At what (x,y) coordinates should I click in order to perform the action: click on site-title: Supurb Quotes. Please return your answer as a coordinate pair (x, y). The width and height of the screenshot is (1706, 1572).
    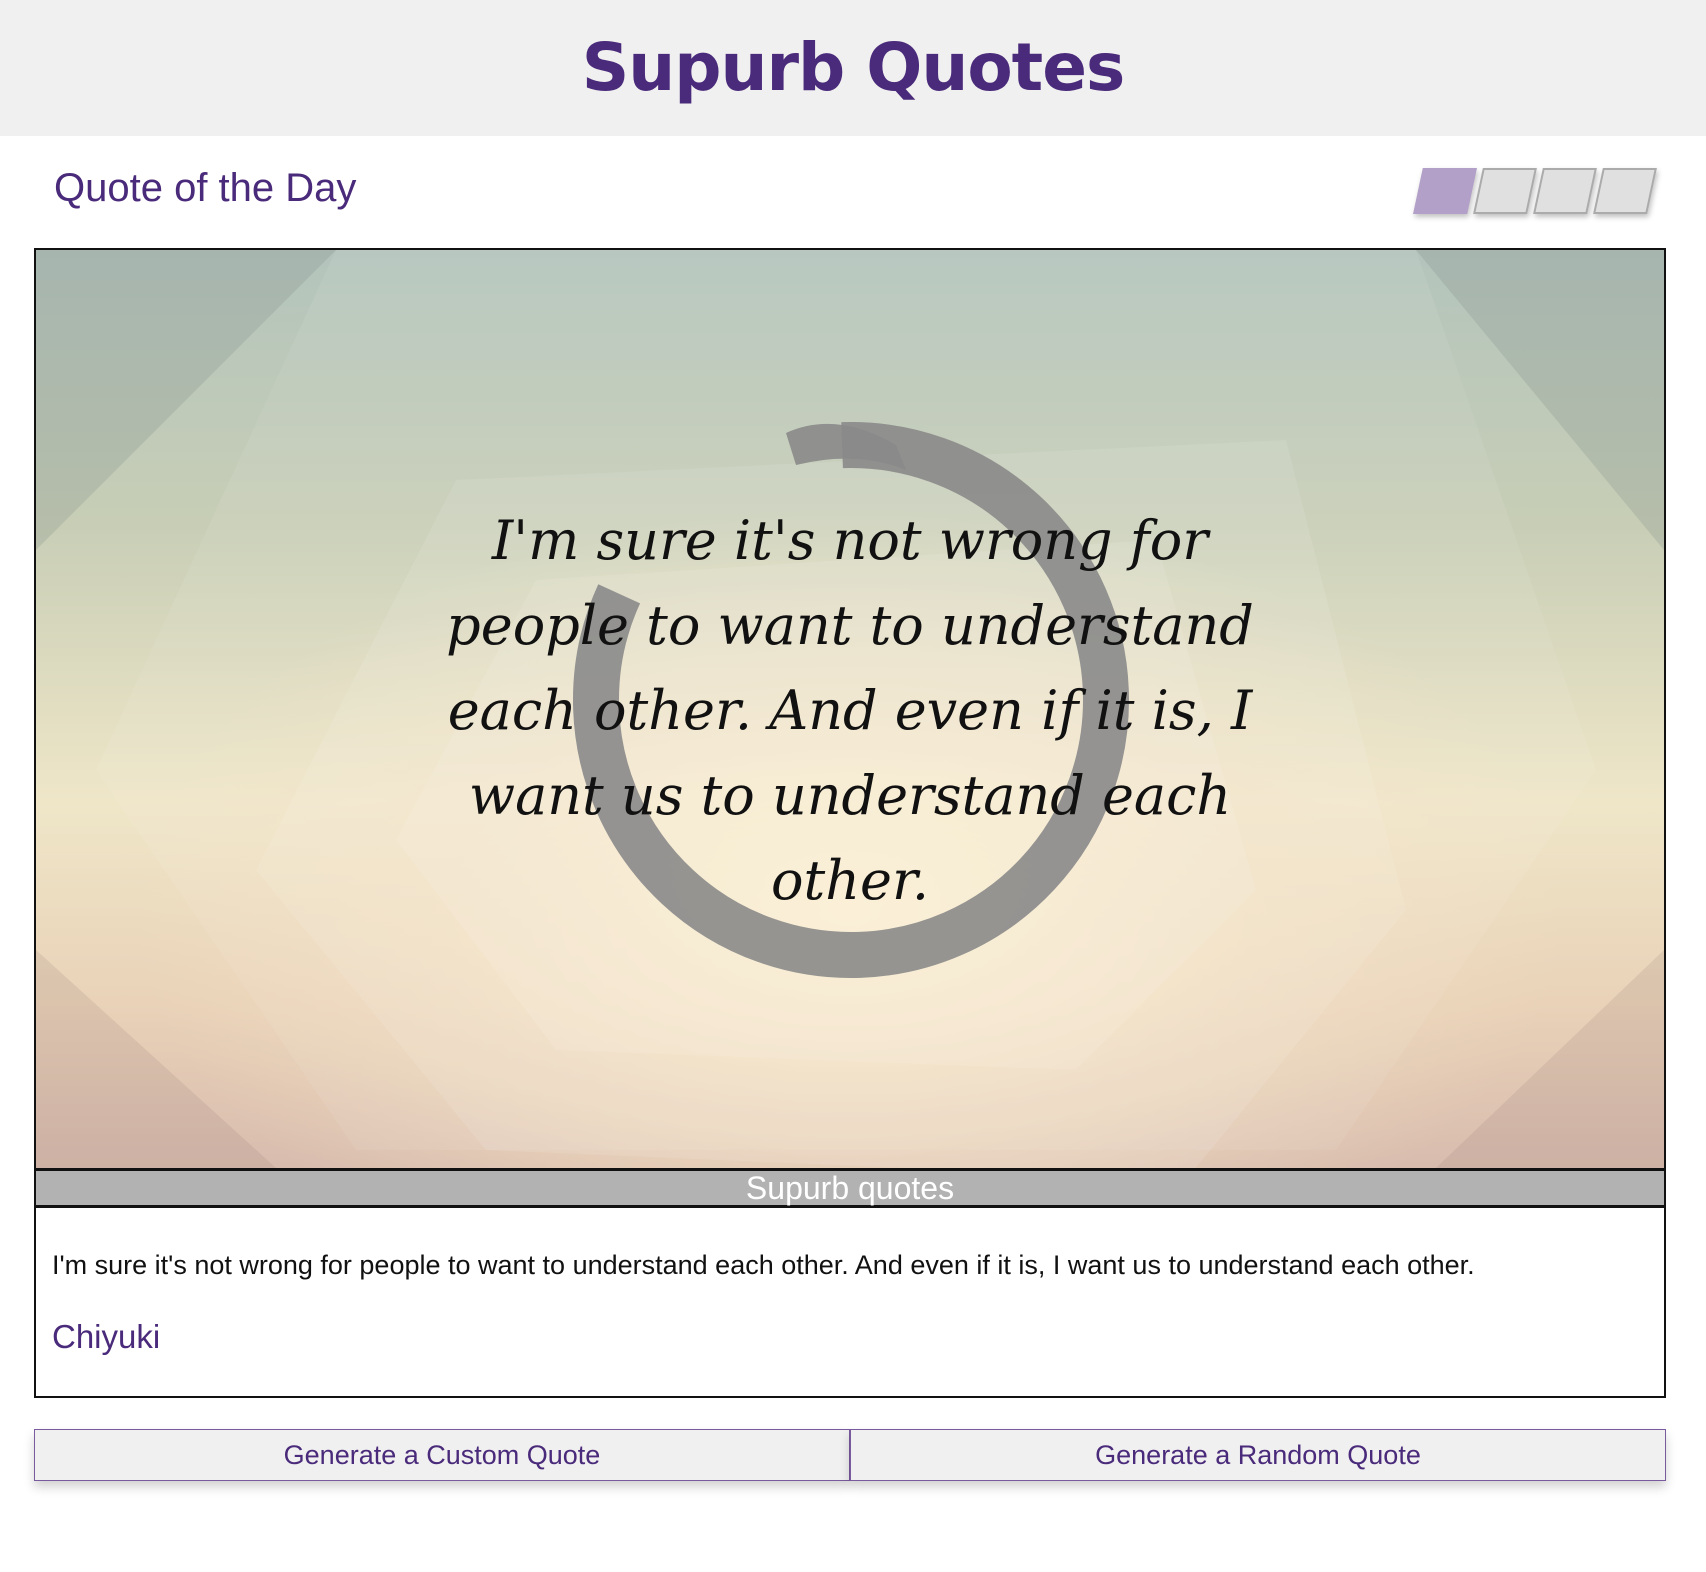
    Looking at the image, I should click on (853, 67).